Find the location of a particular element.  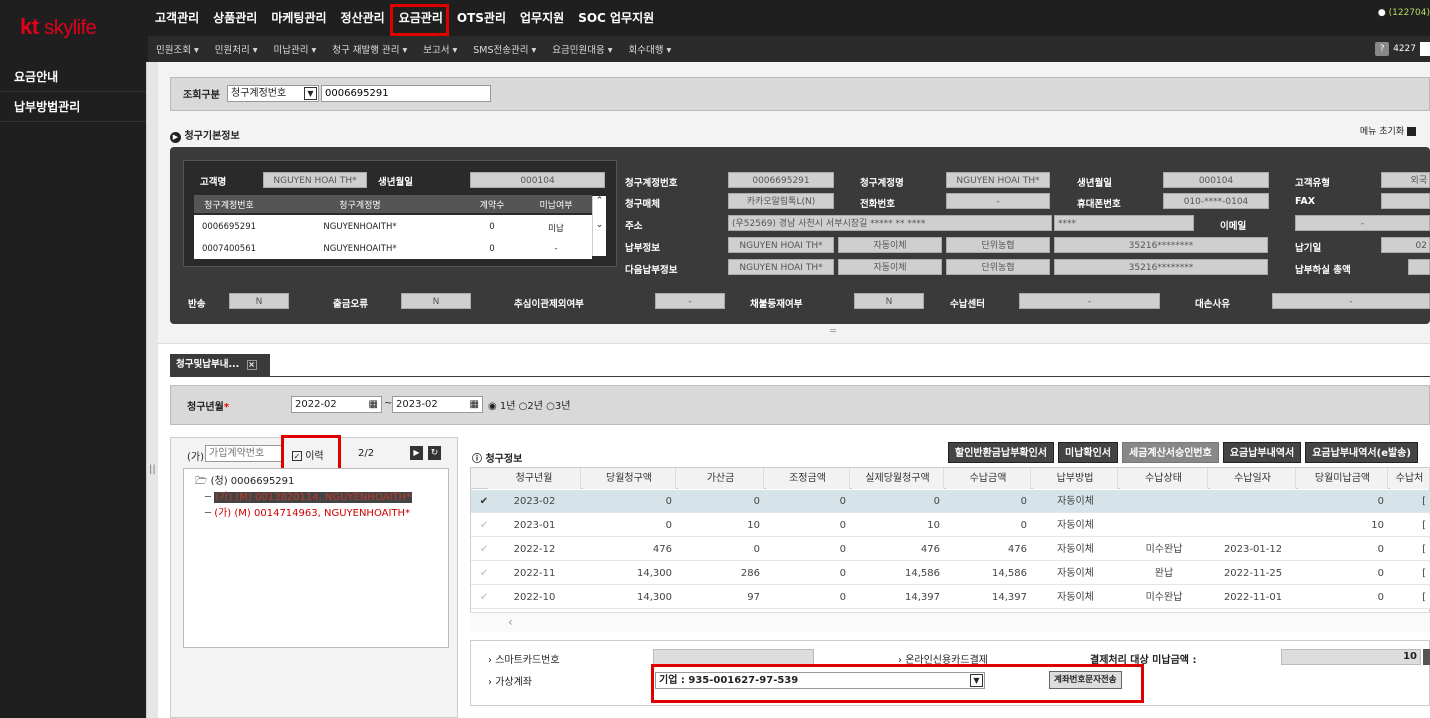

search-value-input is located at coordinates (406, 93).